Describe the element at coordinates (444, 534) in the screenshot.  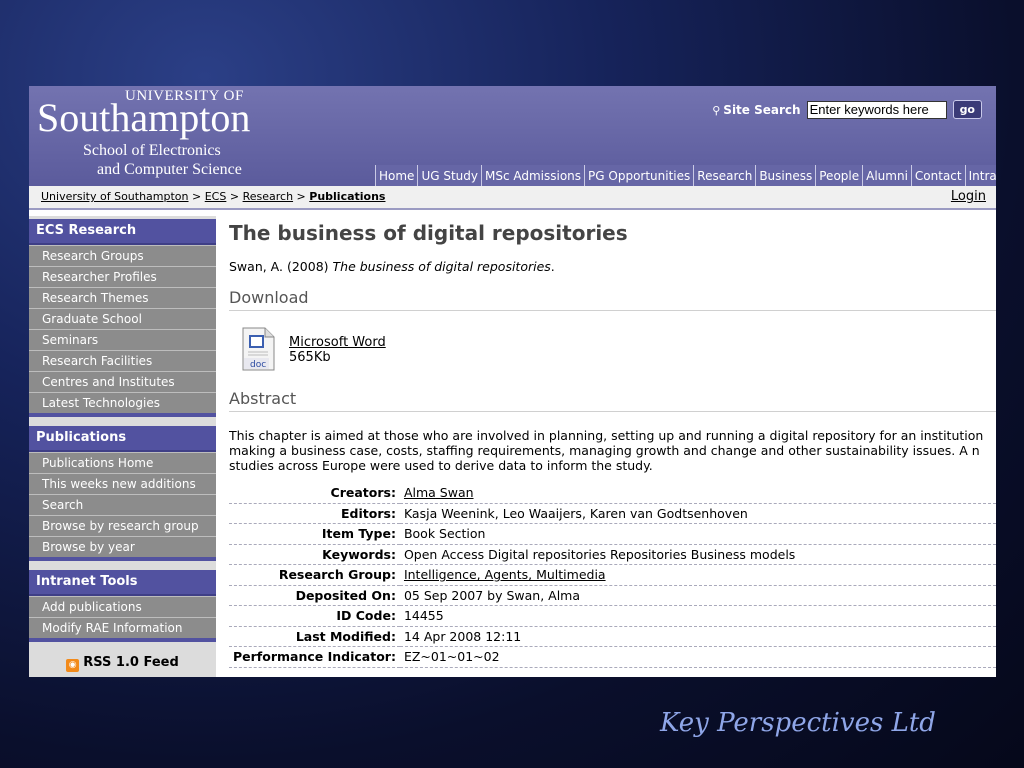
I see `metadata-value: Book Section` at that location.